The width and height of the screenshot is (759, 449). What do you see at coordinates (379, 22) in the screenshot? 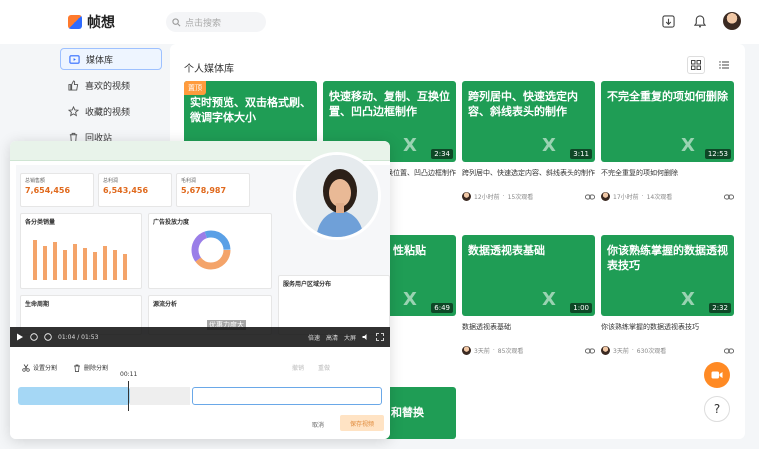
I see `top-bar: 帧想 点击搜索` at bounding box center [379, 22].